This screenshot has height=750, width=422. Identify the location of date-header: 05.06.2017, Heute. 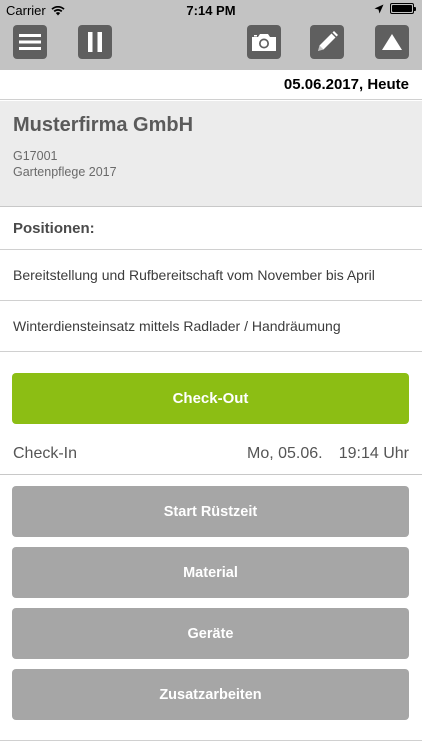
(211, 85).